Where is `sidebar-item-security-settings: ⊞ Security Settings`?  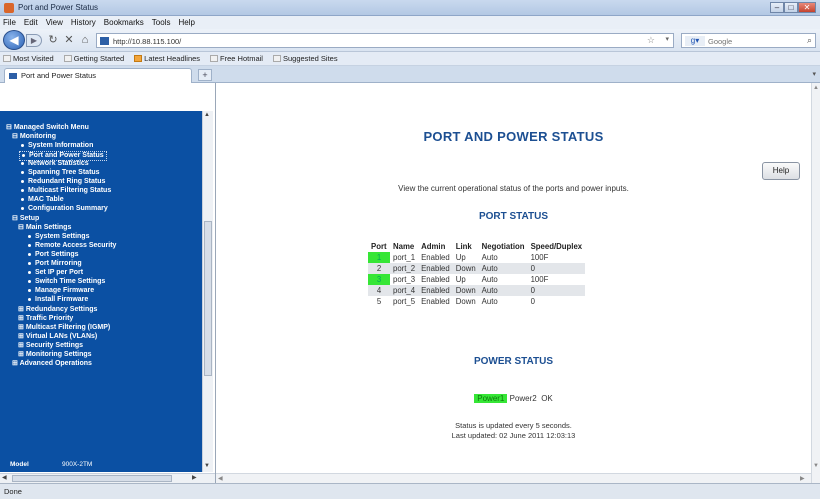
sidebar-item-security-settings: ⊞ Security Settings is located at coordinates (50, 346).